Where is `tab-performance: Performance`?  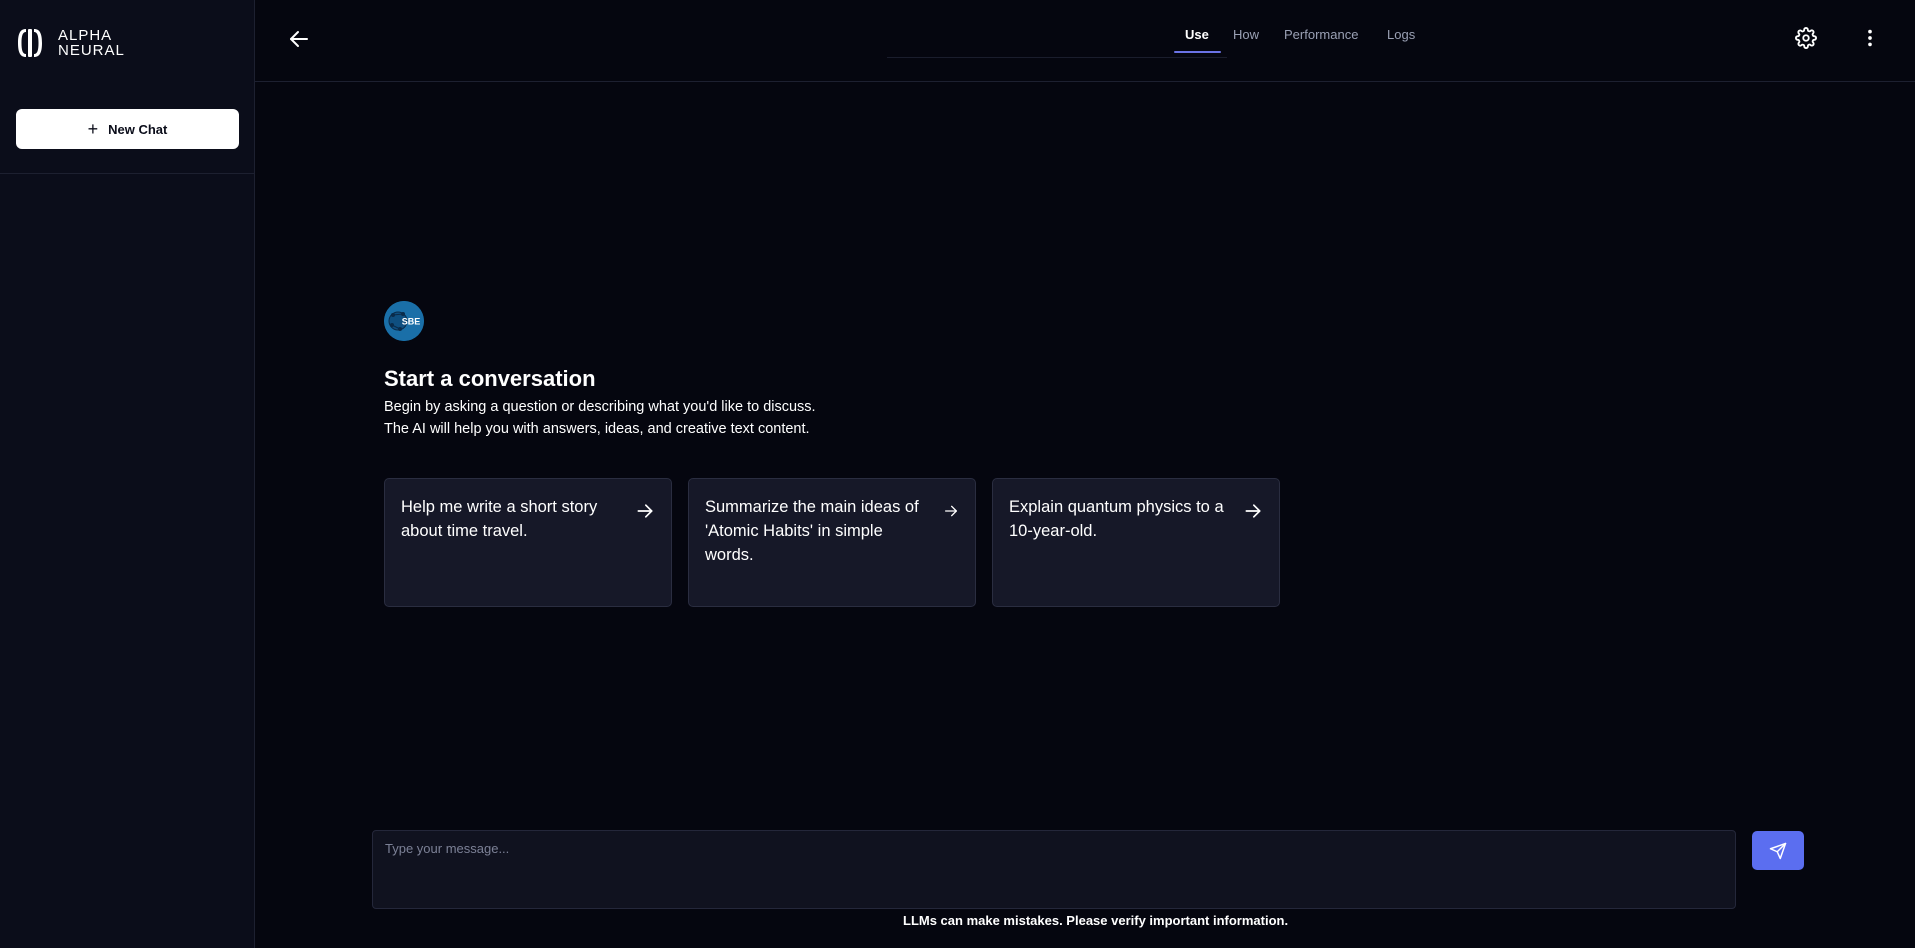
tab-performance: Performance is located at coordinates (1321, 34).